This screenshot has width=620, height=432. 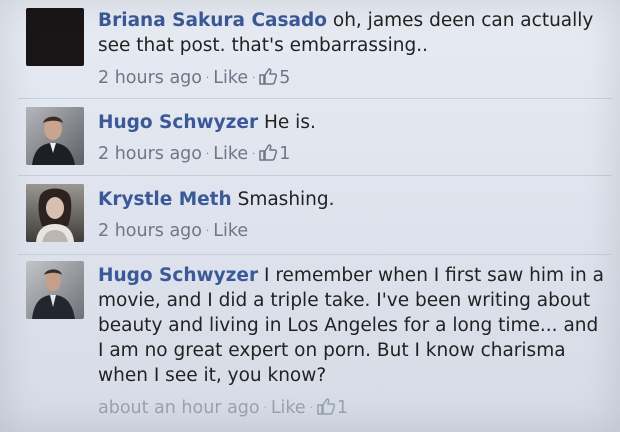 I want to click on comment-timestamp: about an hour ago, so click(x=179, y=408).